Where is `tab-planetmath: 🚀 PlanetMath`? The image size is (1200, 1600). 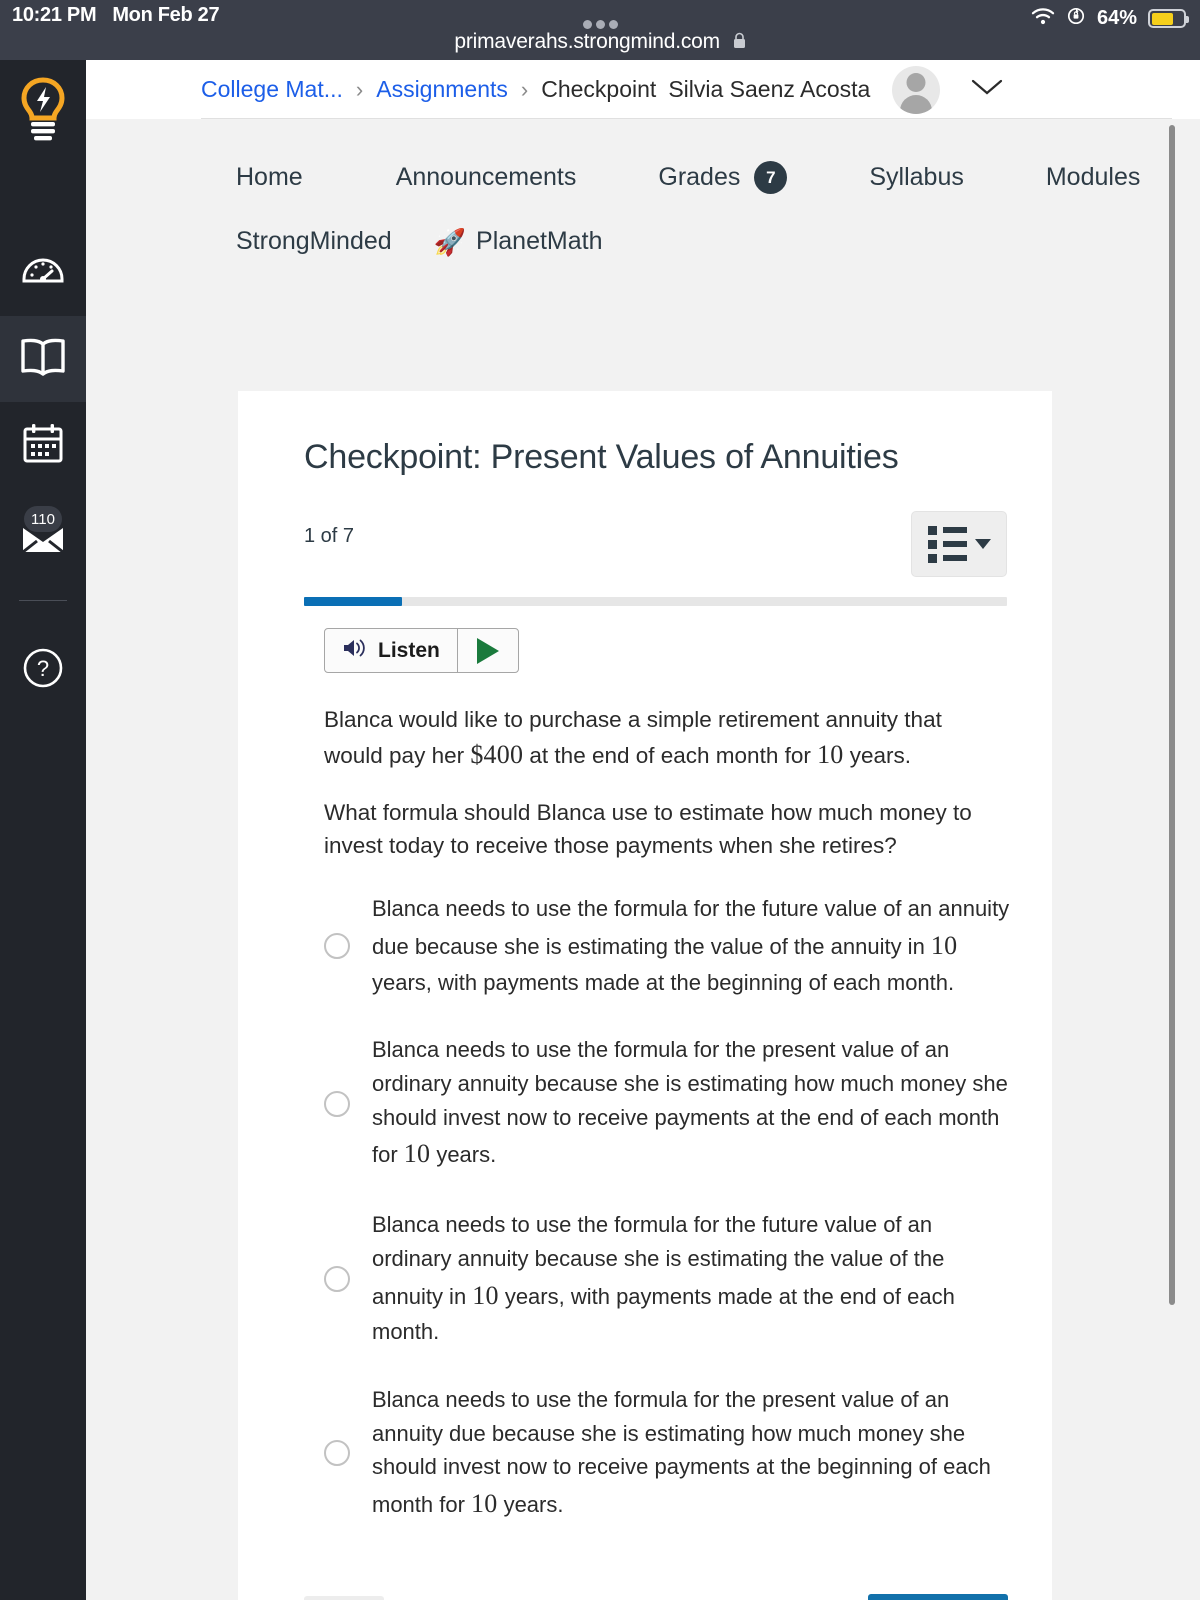
tab-planetmath: 🚀 PlanetMath is located at coordinates (518, 241).